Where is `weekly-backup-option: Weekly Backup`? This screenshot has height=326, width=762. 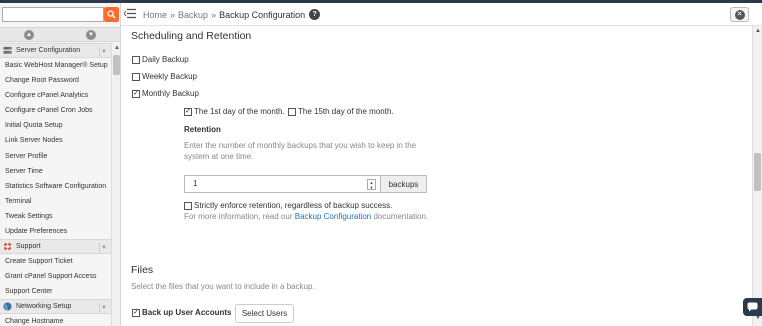 weekly-backup-option: Weekly Backup is located at coordinates (164, 76).